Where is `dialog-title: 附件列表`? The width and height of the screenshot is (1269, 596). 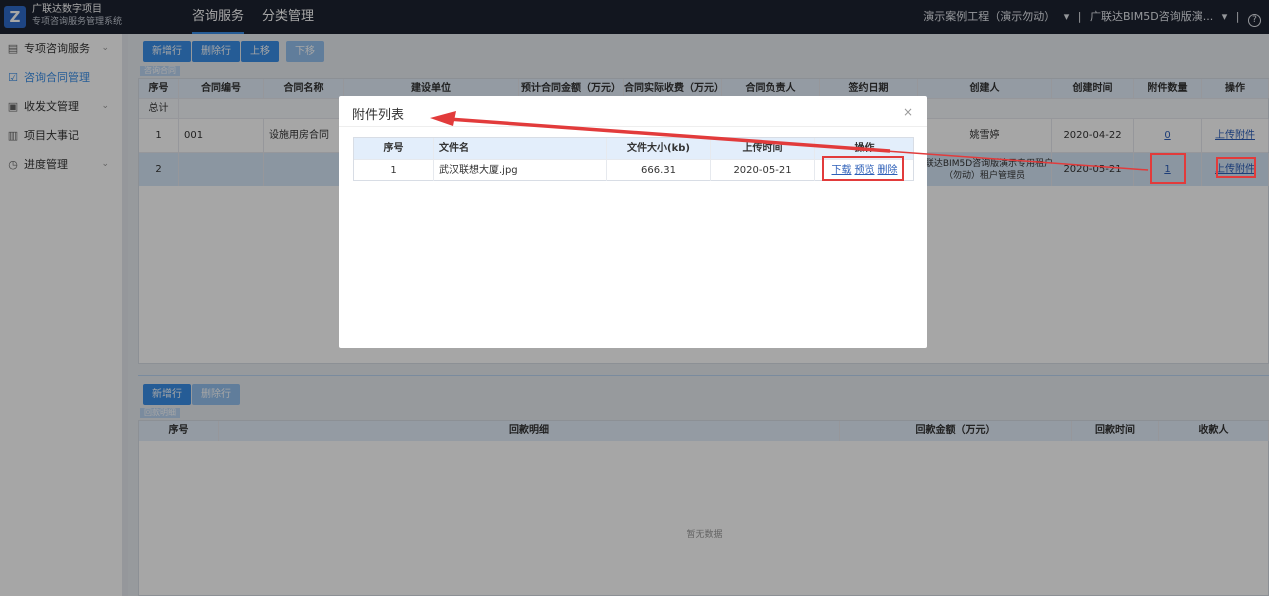
dialog-title: 附件列表 is located at coordinates (378, 115).